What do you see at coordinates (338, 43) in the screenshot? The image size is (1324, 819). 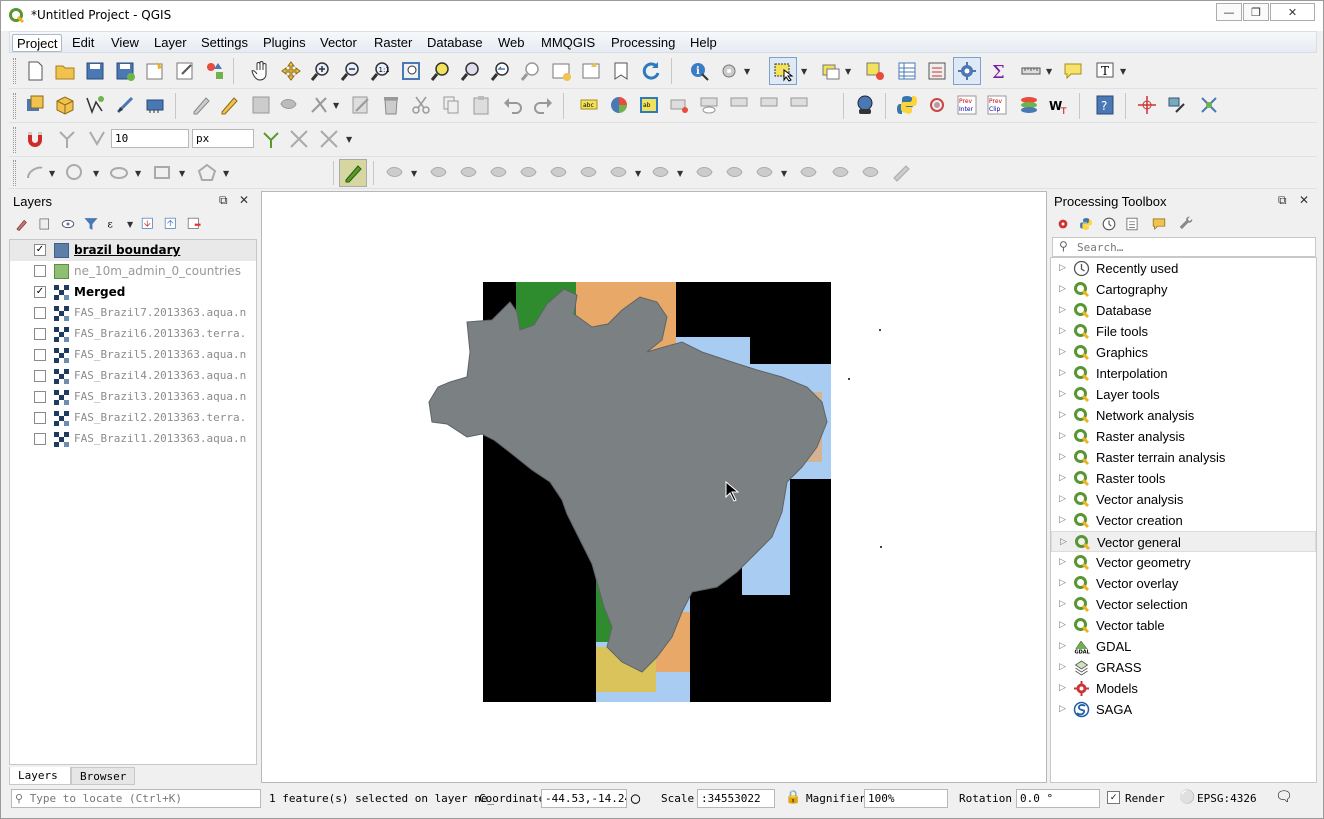 I see `menu-vector: Vector` at bounding box center [338, 43].